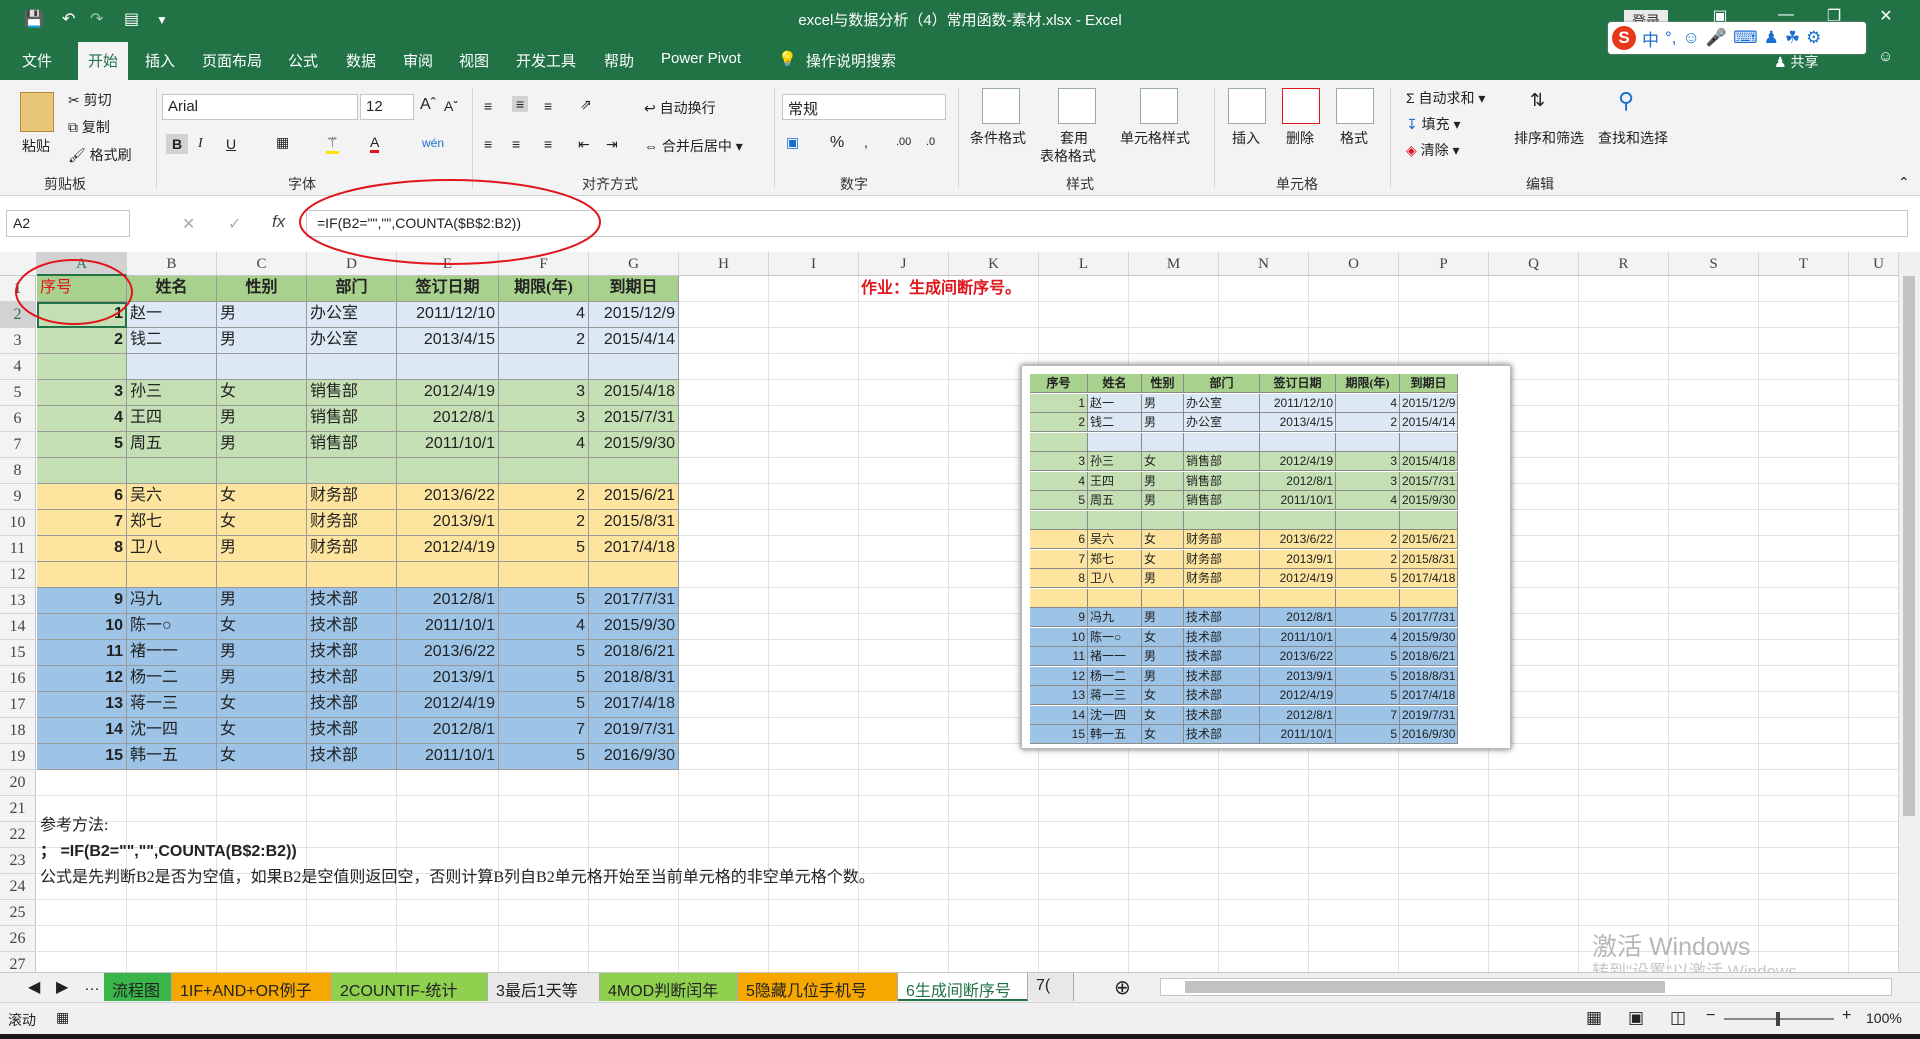 The height and width of the screenshot is (1039, 1920). Describe the element at coordinates (232, 60) in the screenshot. I see `menu-page-layout: 页面布局` at that location.